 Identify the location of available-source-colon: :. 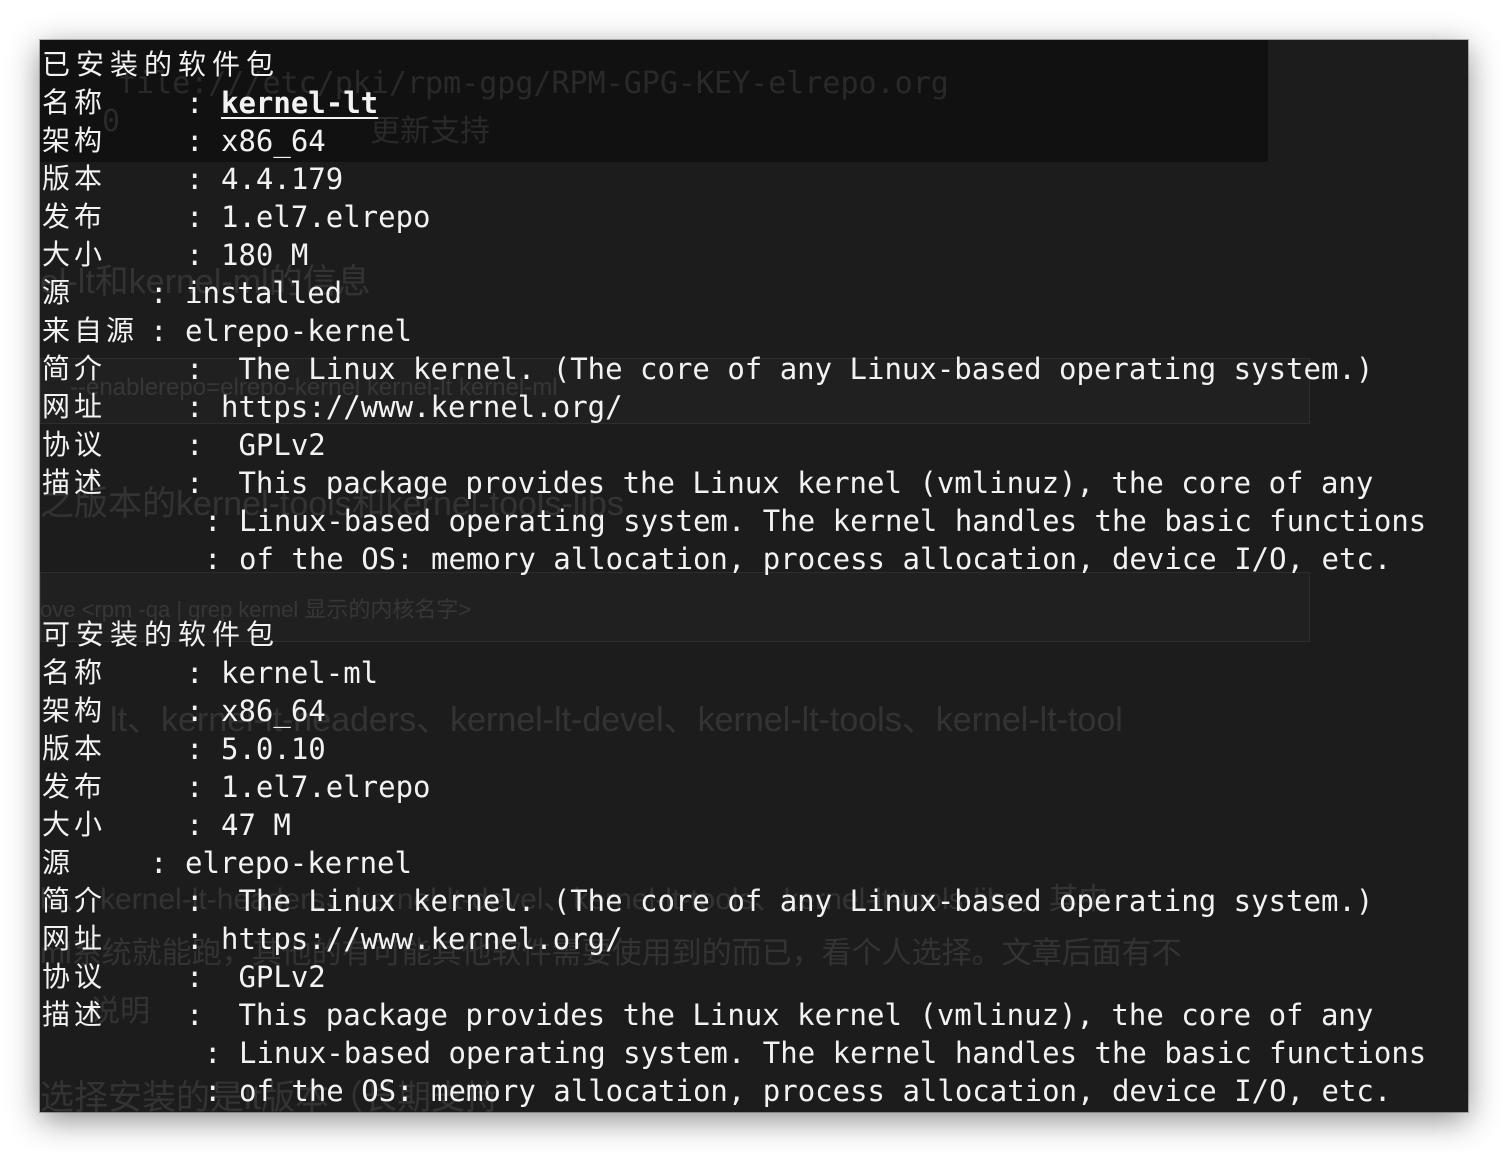
(159, 863).